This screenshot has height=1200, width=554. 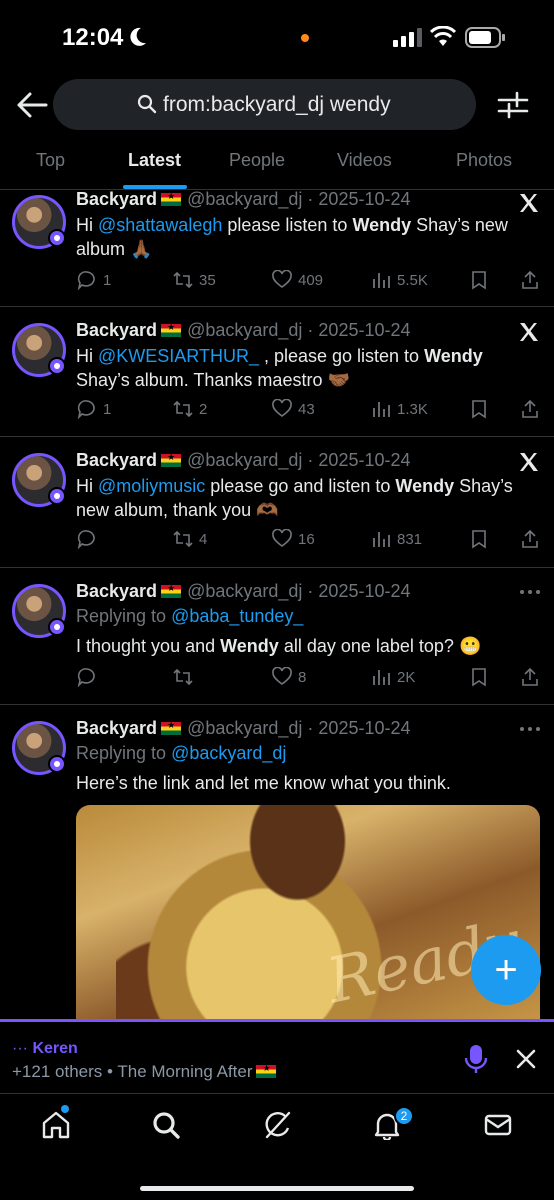 I want to click on replying-to: Replying to @baba_tundey_, so click(x=190, y=616).